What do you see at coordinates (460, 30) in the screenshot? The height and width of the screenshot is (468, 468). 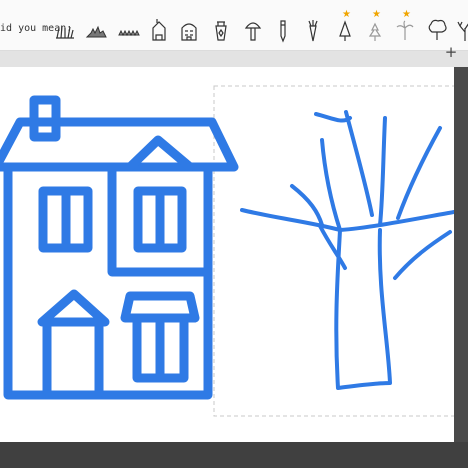 I see `bare-tree-icon` at bounding box center [460, 30].